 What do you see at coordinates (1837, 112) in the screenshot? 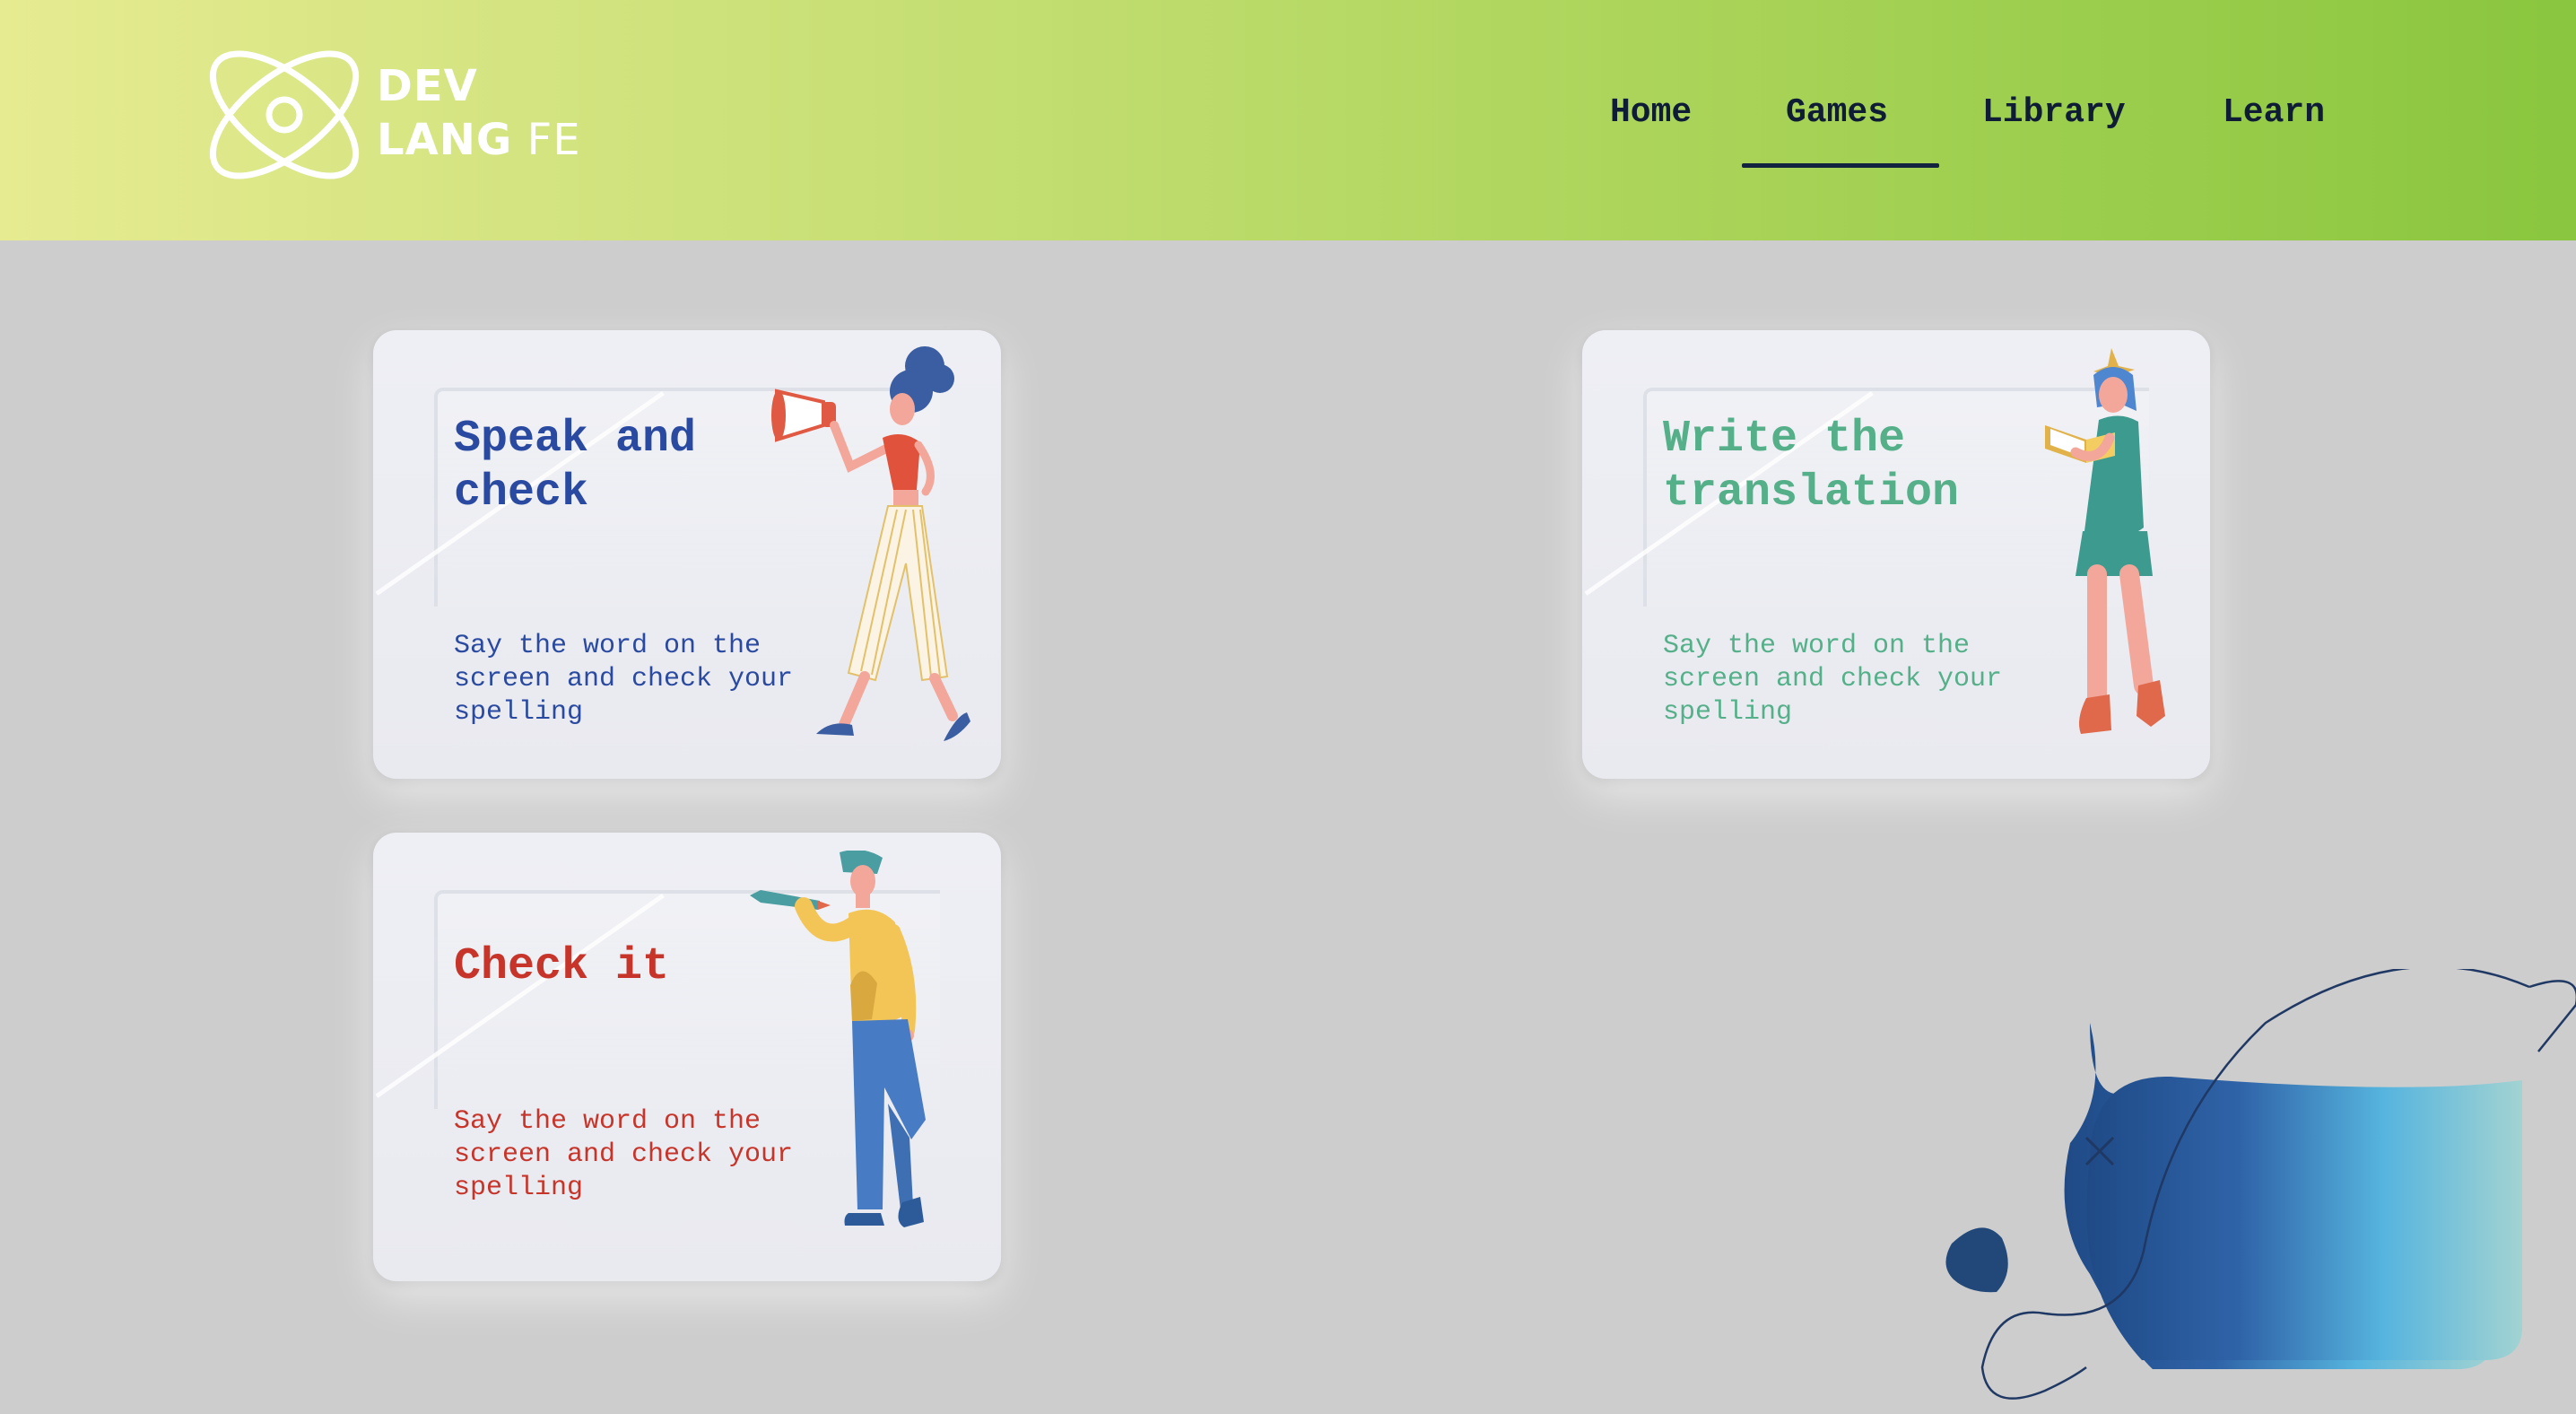
I see `nav-games: Games` at bounding box center [1837, 112].